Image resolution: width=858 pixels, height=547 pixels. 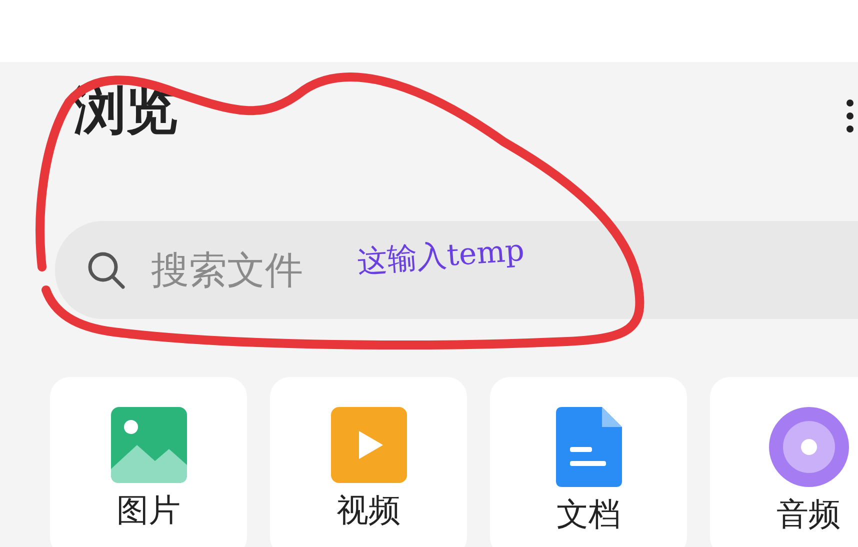 What do you see at coordinates (368, 445) in the screenshot?
I see `video-icon` at bounding box center [368, 445].